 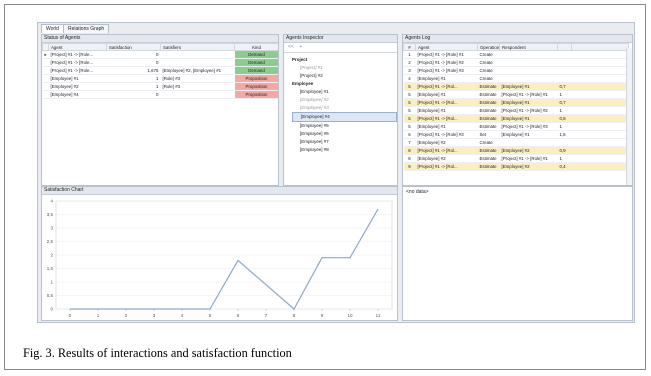 I want to click on column-header: Satisfiers, so click(x=197, y=47).